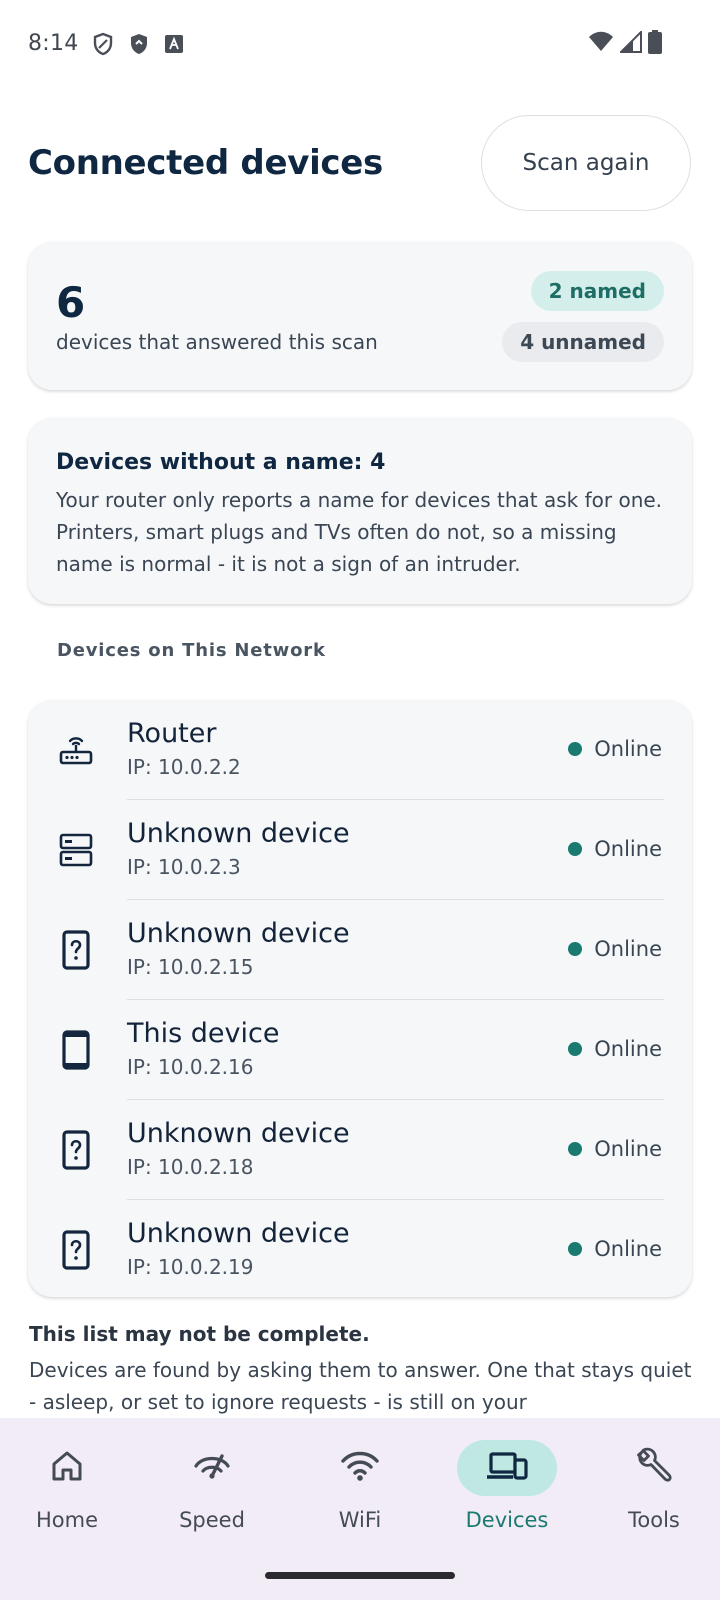  I want to click on font-a-icon, so click(174, 46).